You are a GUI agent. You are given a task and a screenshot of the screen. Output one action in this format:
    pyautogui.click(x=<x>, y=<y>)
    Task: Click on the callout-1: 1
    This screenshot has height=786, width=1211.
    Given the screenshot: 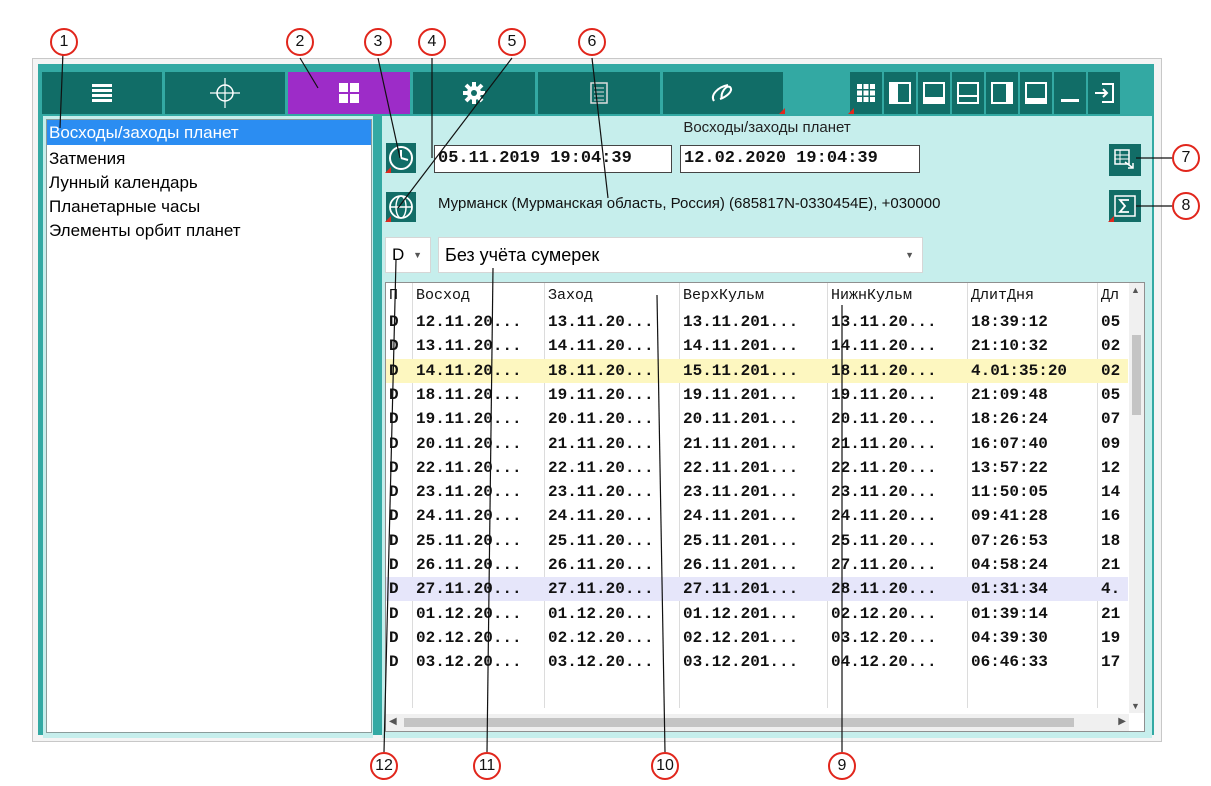 What is the action you would take?
    pyautogui.click(x=64, y=42)
    